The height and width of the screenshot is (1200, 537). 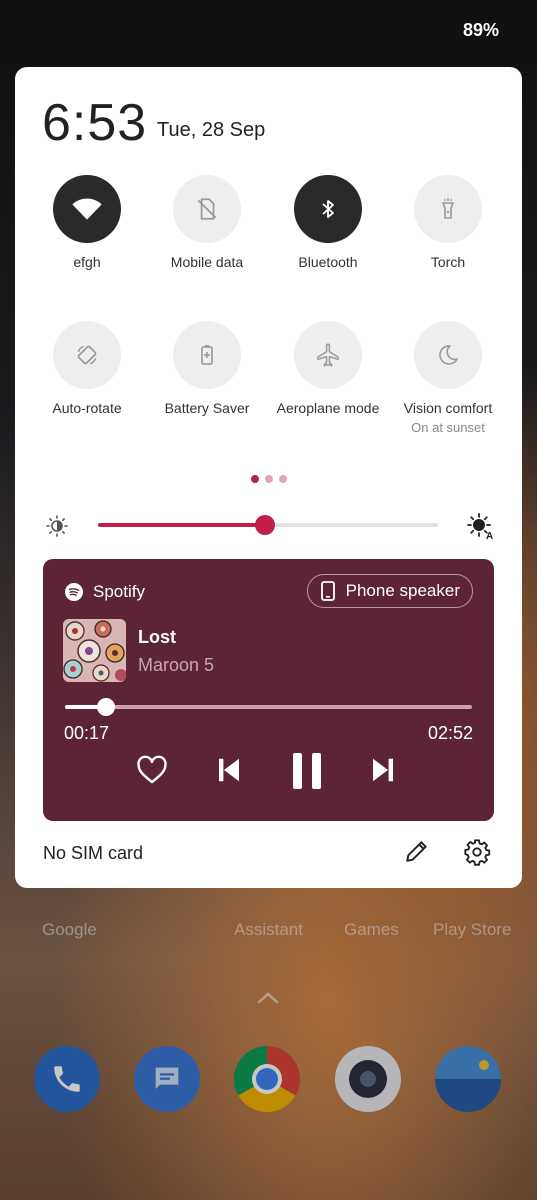 I want to click on brightness-low-icon, so click(x=57, y=528).